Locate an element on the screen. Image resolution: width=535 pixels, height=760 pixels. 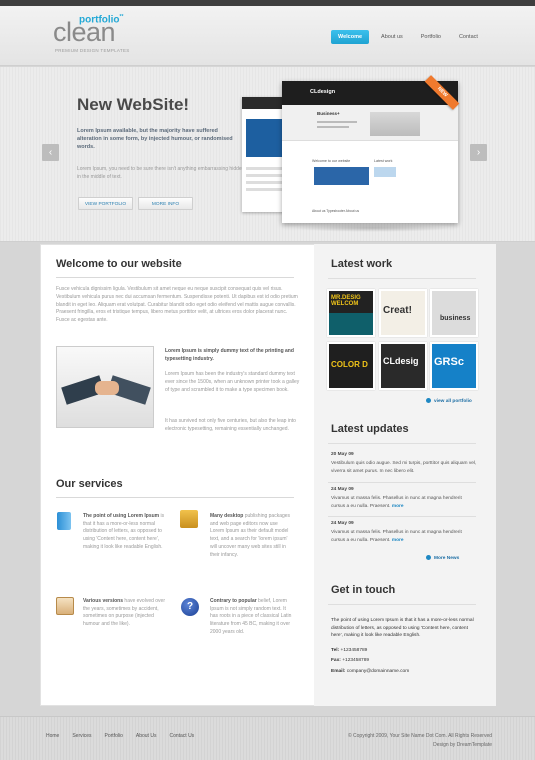
footer-link-about-us: About Us is located at coordinates (146, 736).